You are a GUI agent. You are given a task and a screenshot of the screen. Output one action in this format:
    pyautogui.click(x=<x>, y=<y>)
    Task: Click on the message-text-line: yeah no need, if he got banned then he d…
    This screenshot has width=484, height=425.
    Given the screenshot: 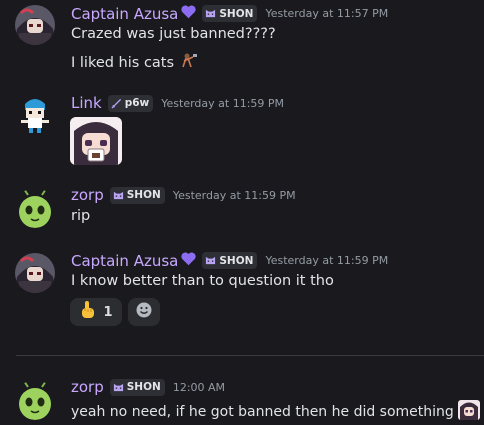 What is the action you would take?
    pyautogui.click(x=276, y=412)
    